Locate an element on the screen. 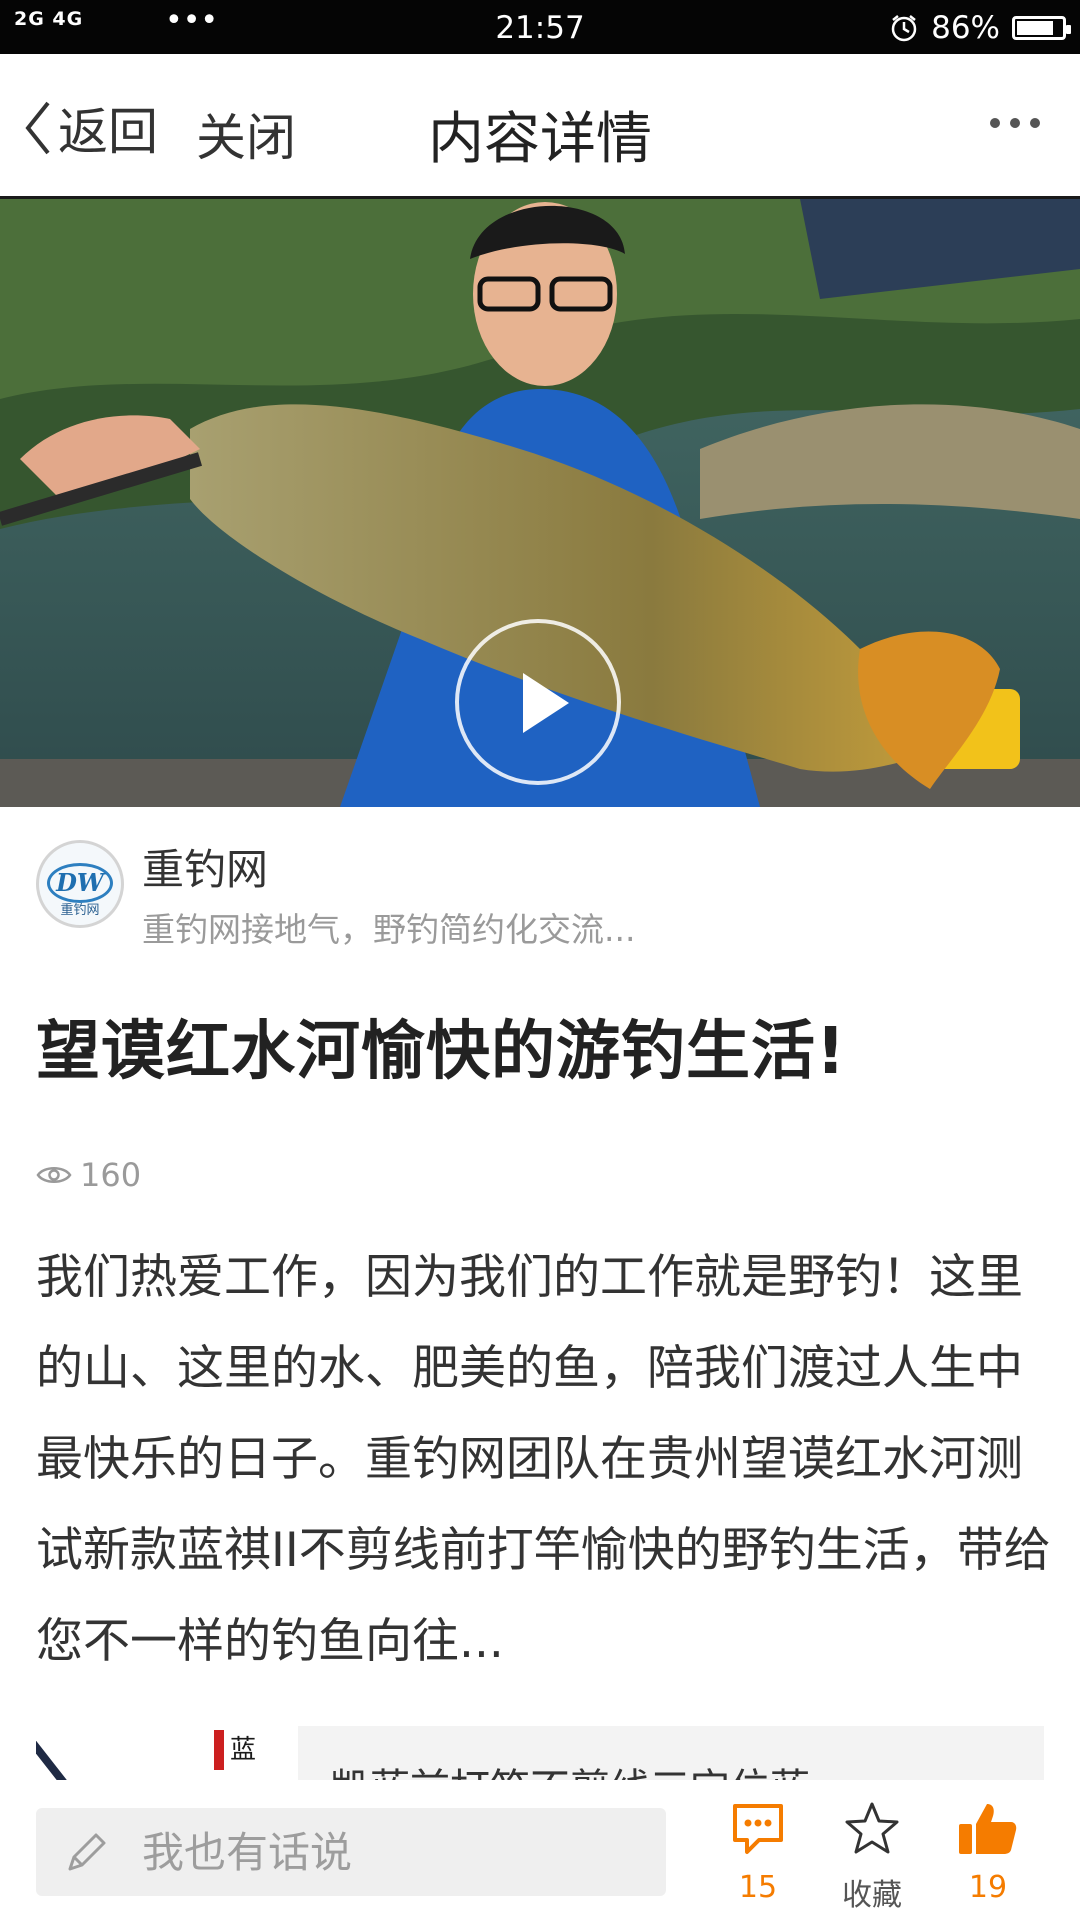 The image size is (1080, 1920). pencil-icon is located at coordinates (87, 1852).